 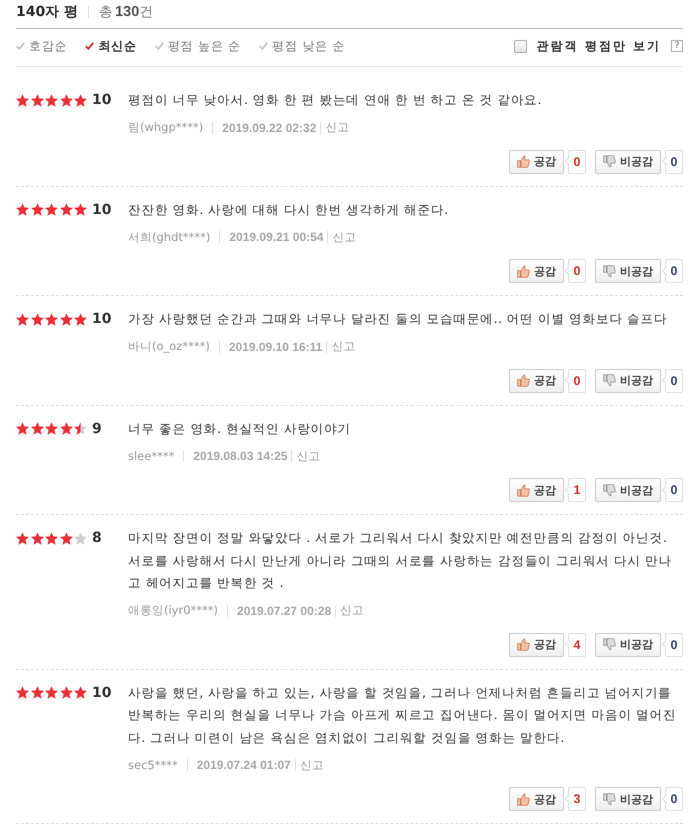 What do you see at coordinates (398, 319) in the screenshot?
I see `review-text: 가장 사랑했던 순간과 그때와 너무나 달라진 둘의 모습때문에.. 어떤 이별 영화보다 슬프다` at bounding box center [398, 319].